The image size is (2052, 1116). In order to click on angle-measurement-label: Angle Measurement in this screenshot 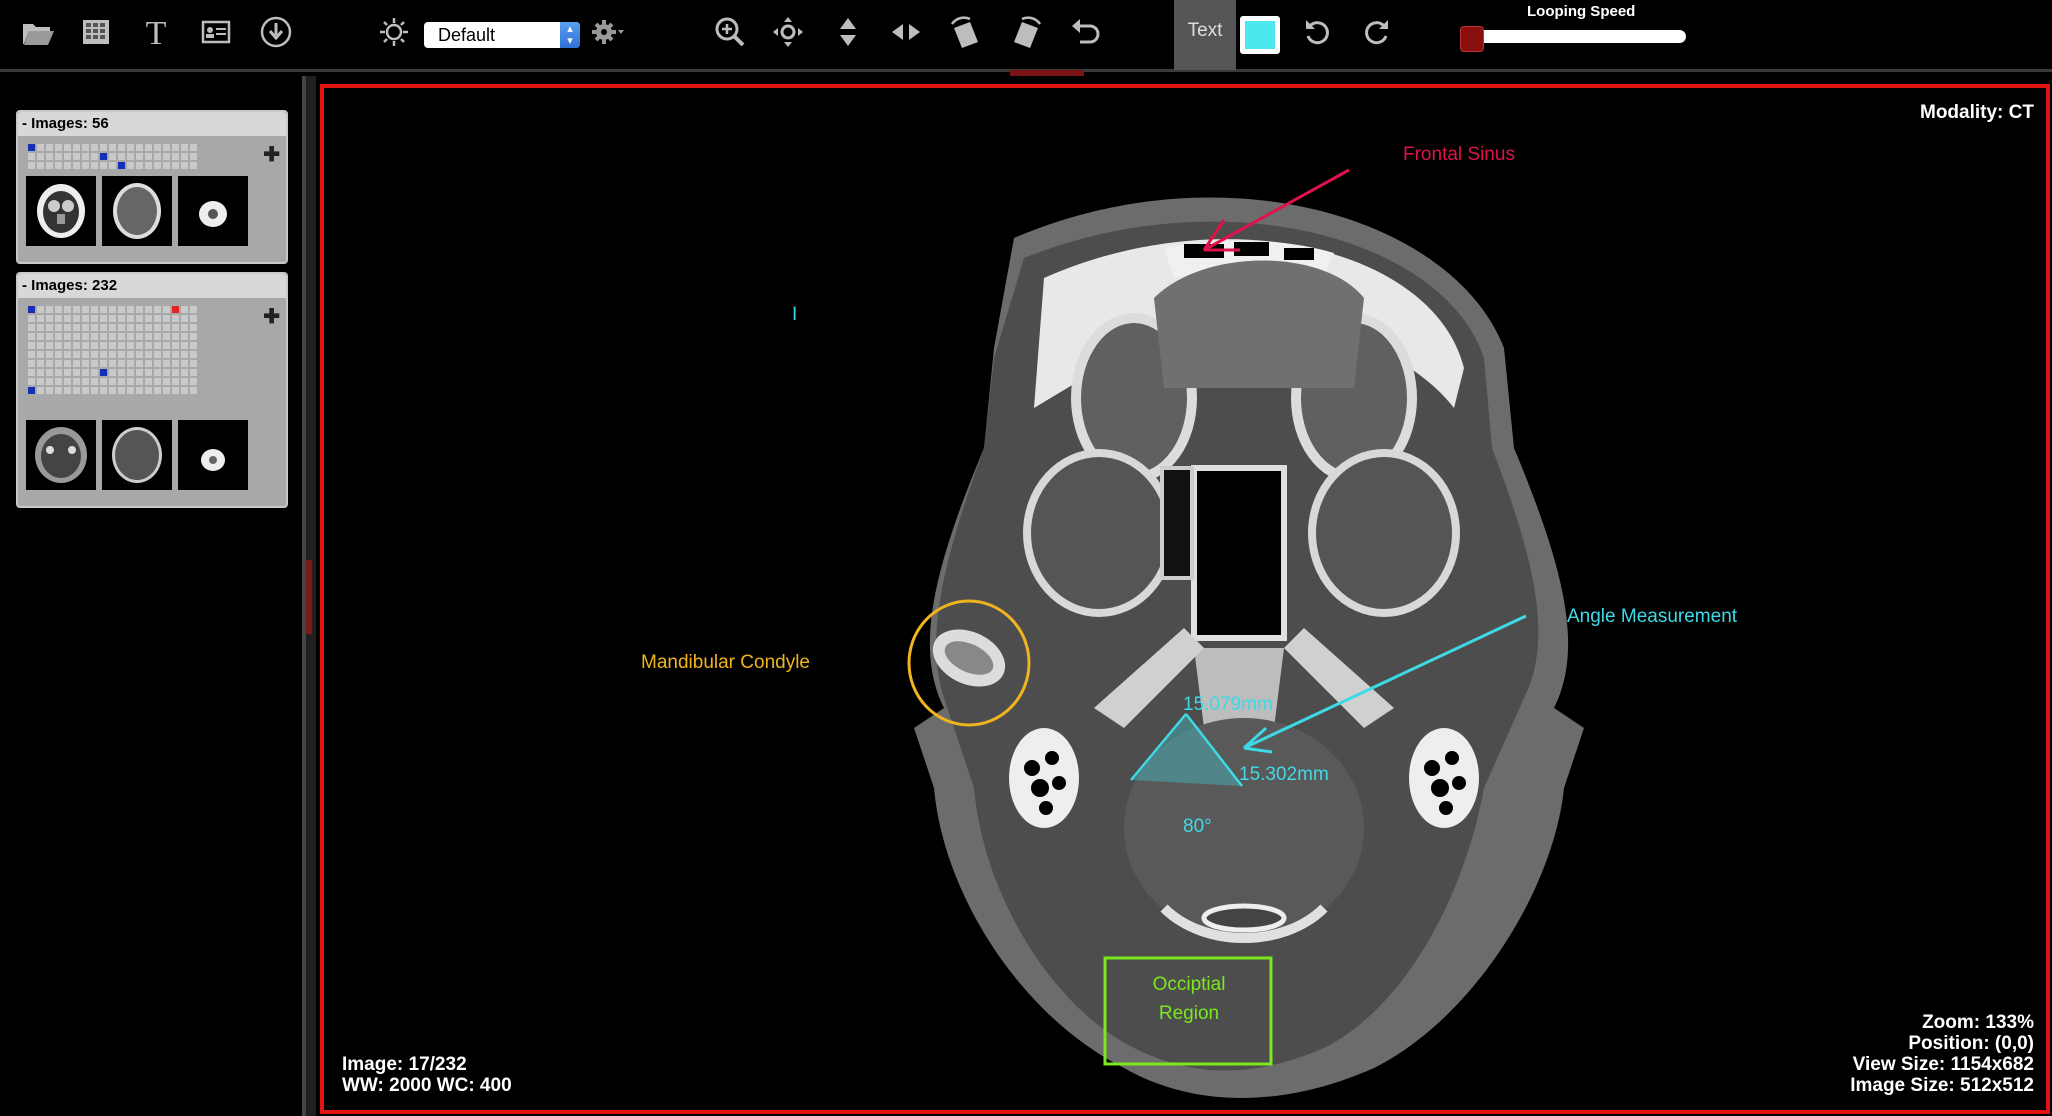, I will do `click(1652, 617)`.